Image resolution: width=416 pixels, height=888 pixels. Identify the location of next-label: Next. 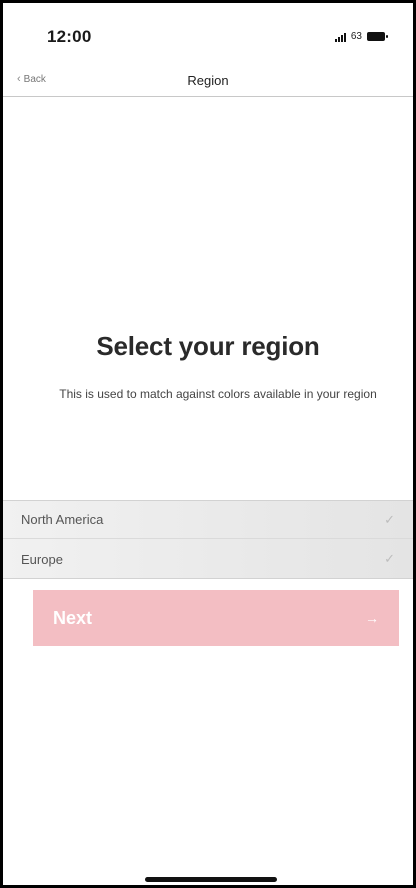
(73, 617).